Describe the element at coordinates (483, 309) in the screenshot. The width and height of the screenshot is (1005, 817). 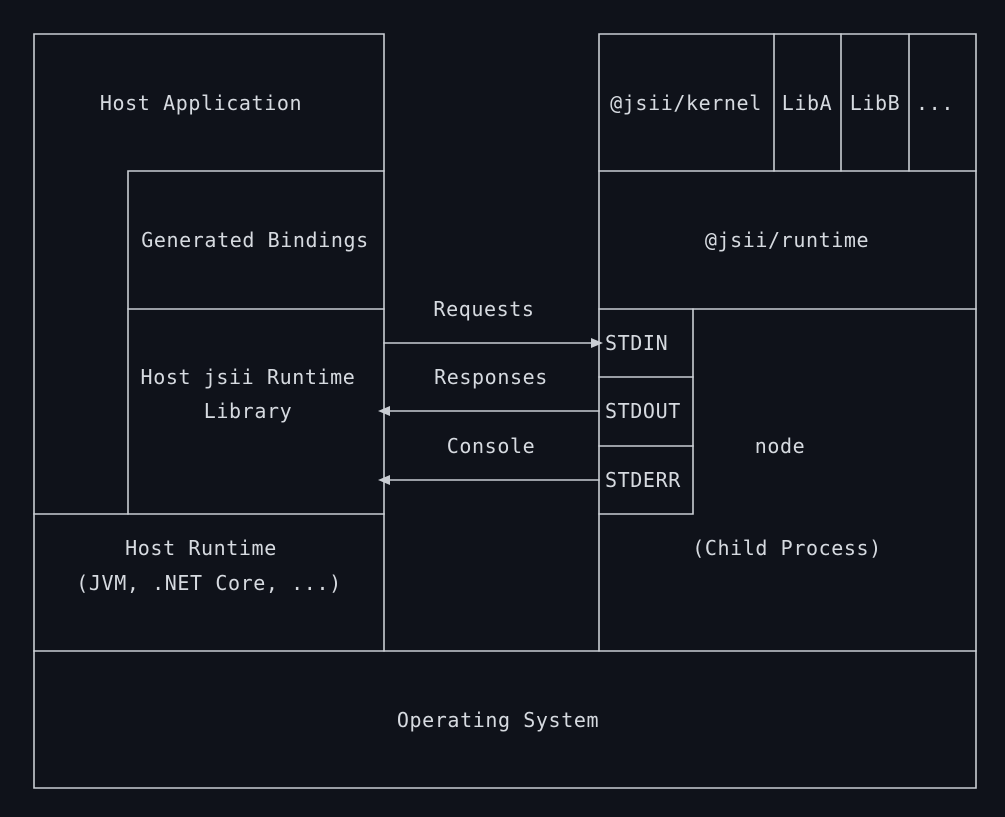
I see `requests-label: Requests` at that location.